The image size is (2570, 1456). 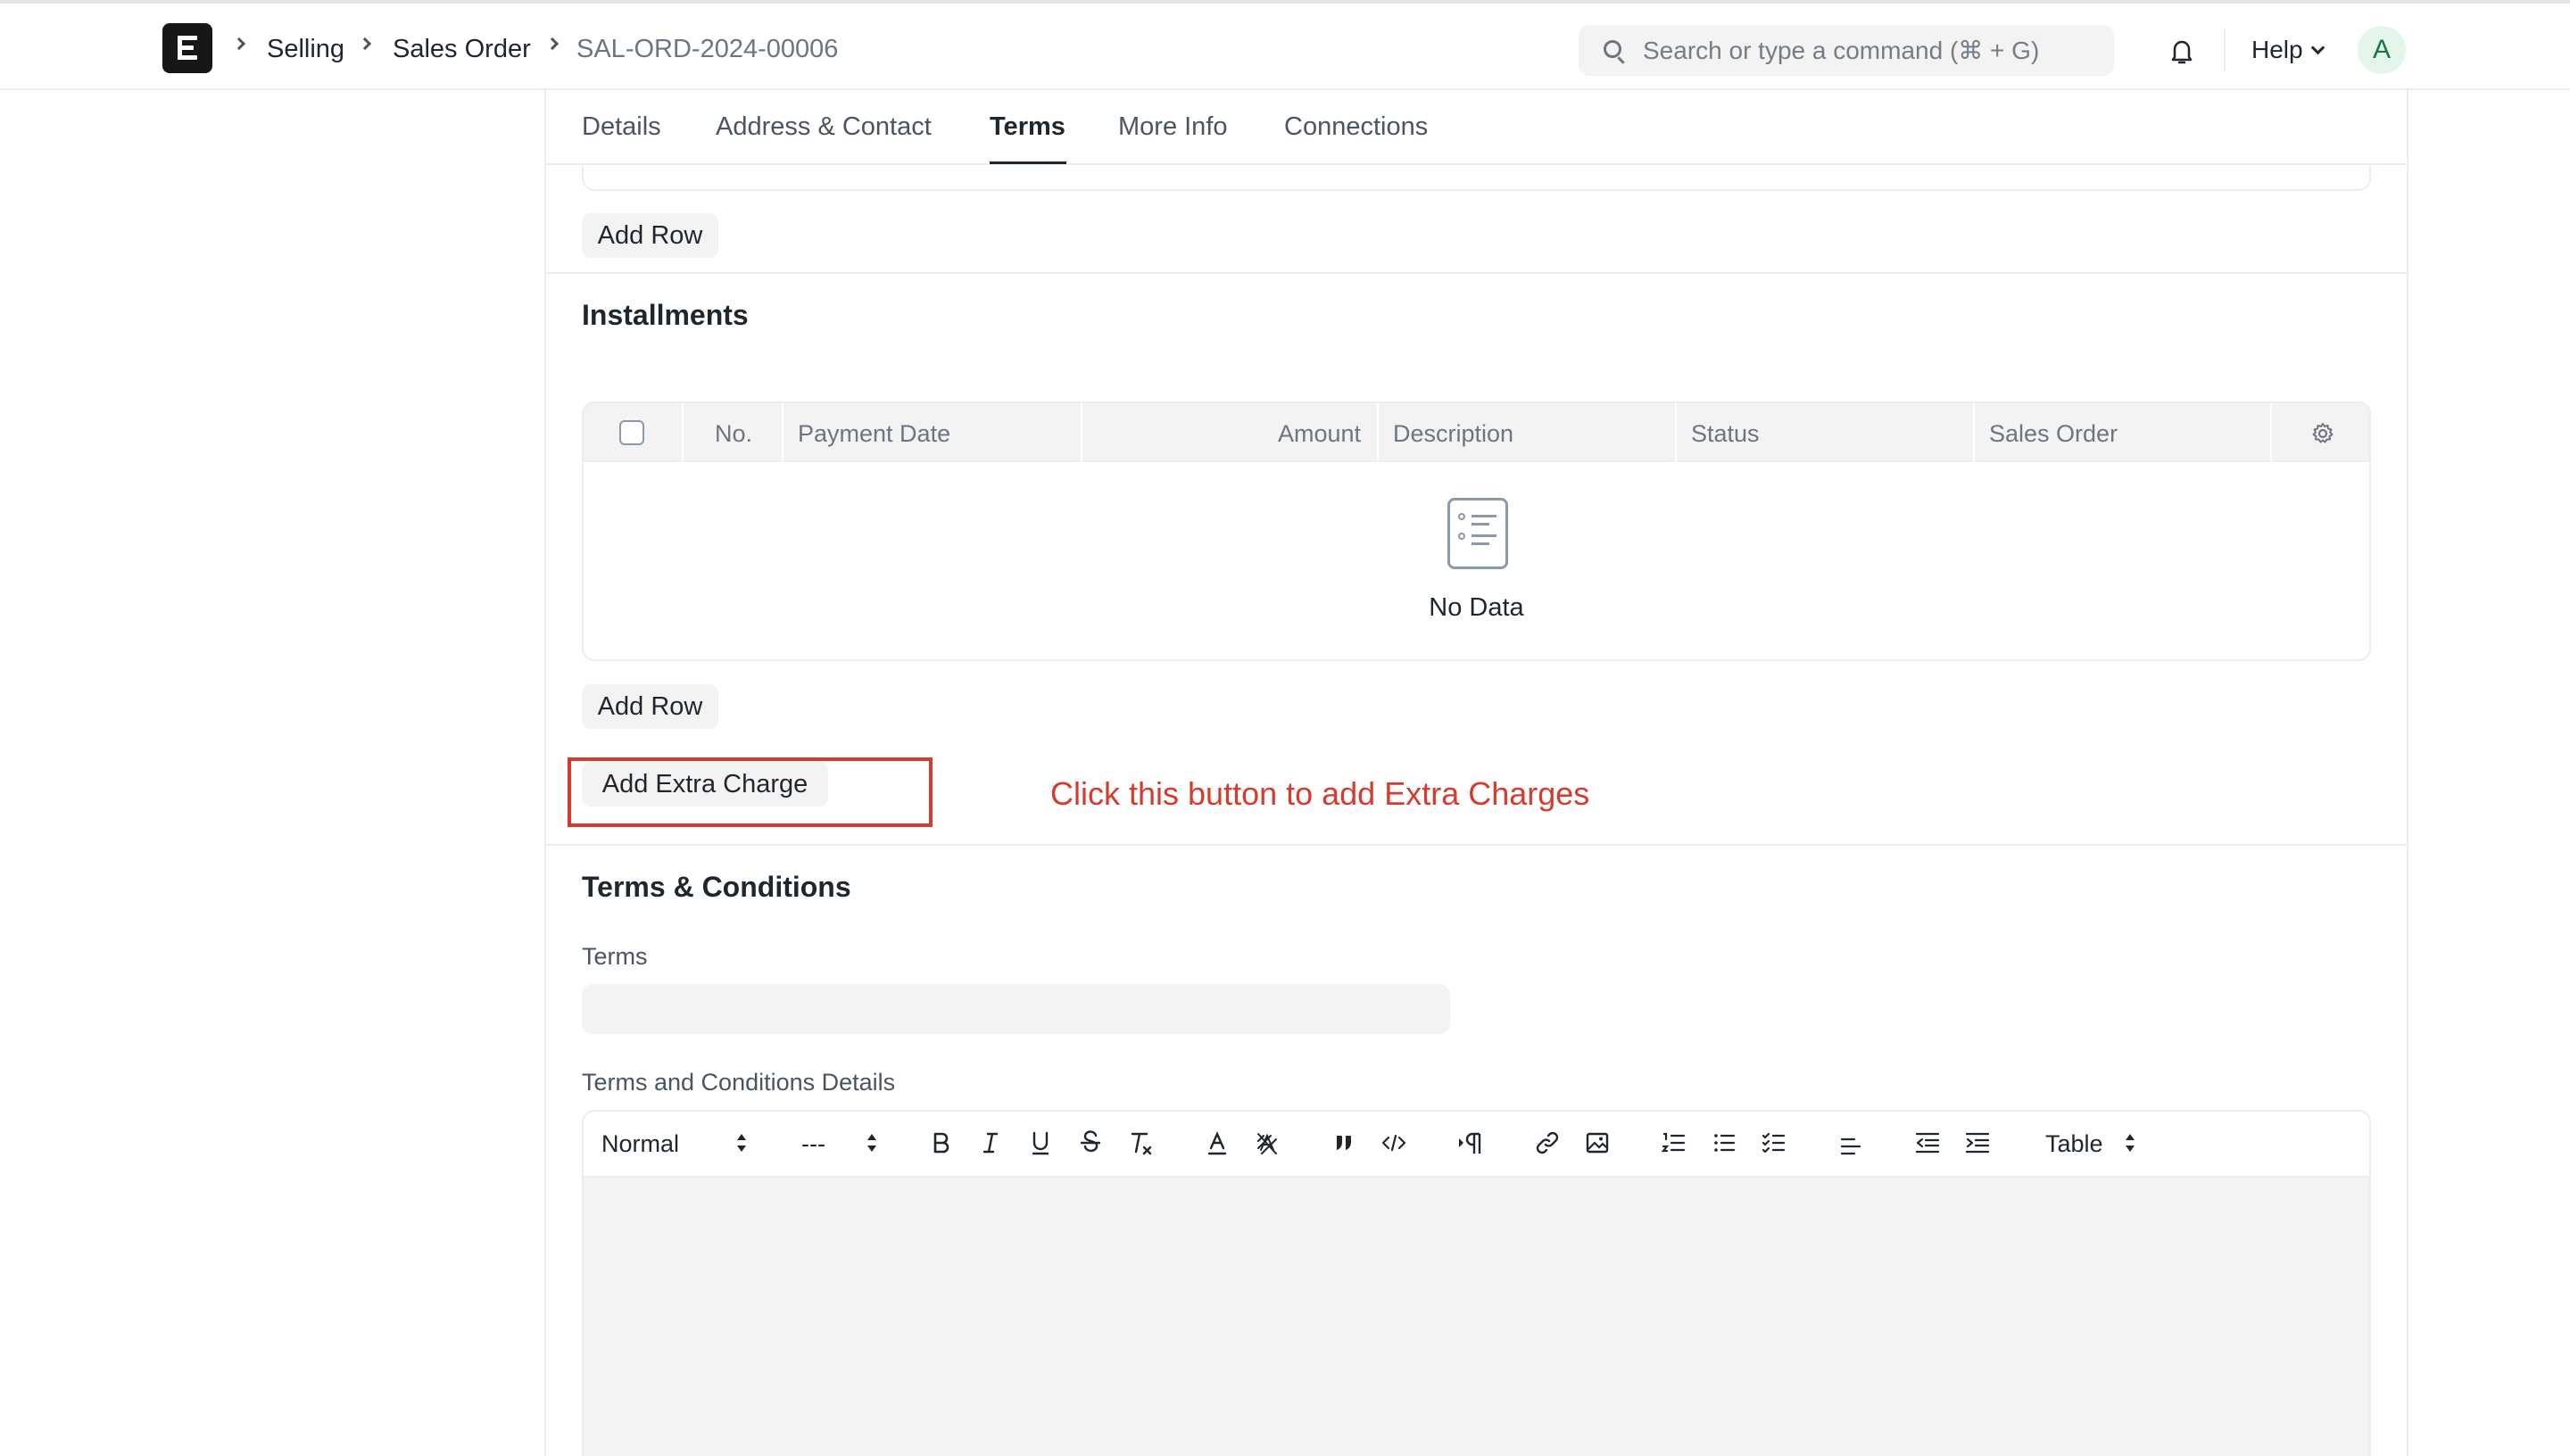 I want to click on app-logo, so click(x=187, y=48).